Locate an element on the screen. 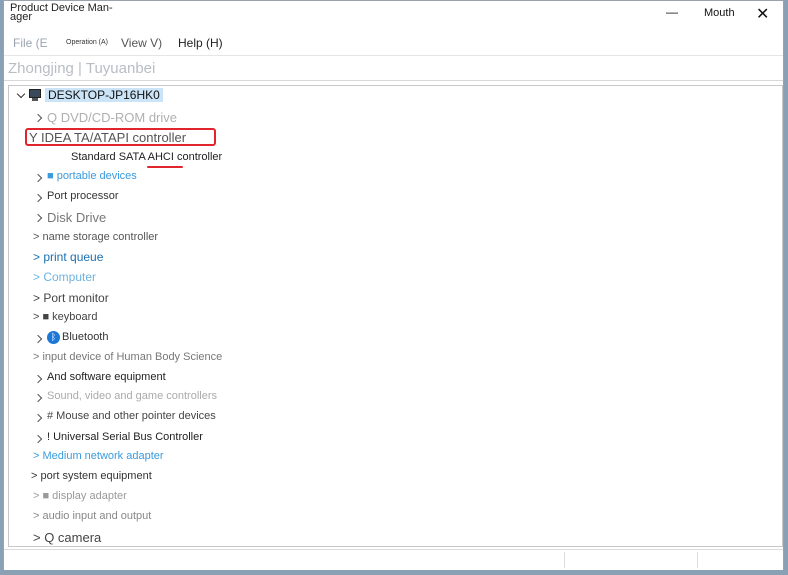 The image size is (788, 575). window-title: Product Device Man- ager is located at coordinates (61, 12).